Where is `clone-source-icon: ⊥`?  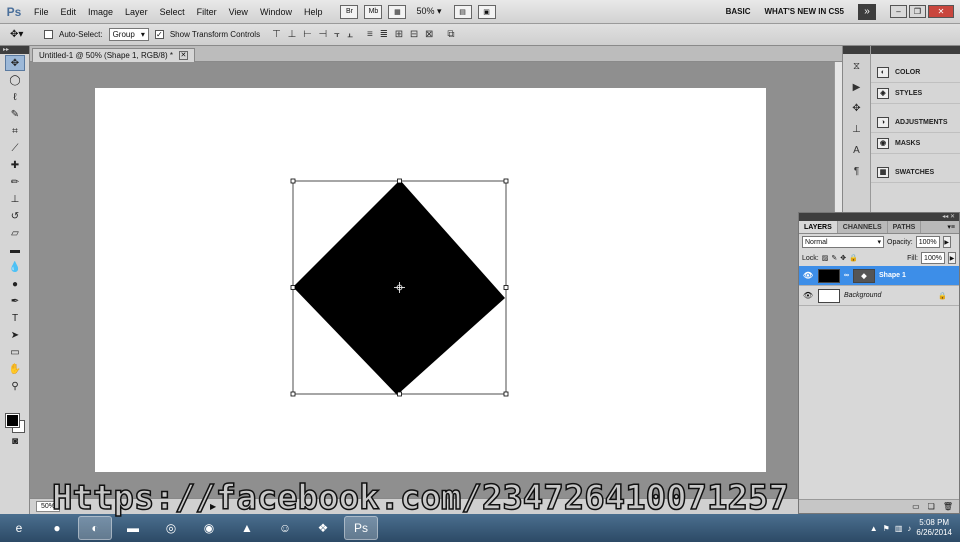
clone-source-icon: ⊥ is located at coordinates (857, 129).